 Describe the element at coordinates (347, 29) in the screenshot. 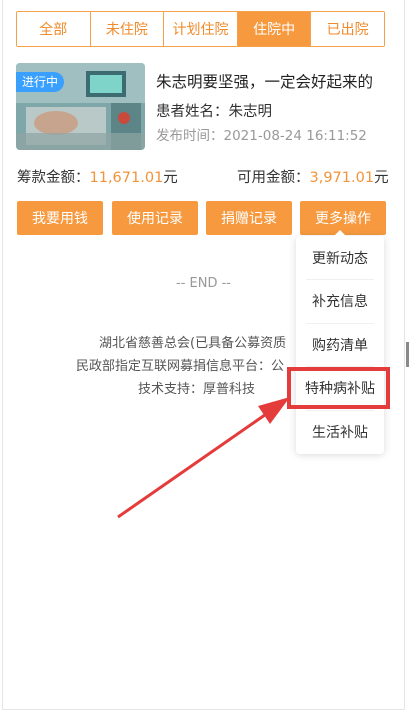

I see `tab-discharged: 已出院` at that location.